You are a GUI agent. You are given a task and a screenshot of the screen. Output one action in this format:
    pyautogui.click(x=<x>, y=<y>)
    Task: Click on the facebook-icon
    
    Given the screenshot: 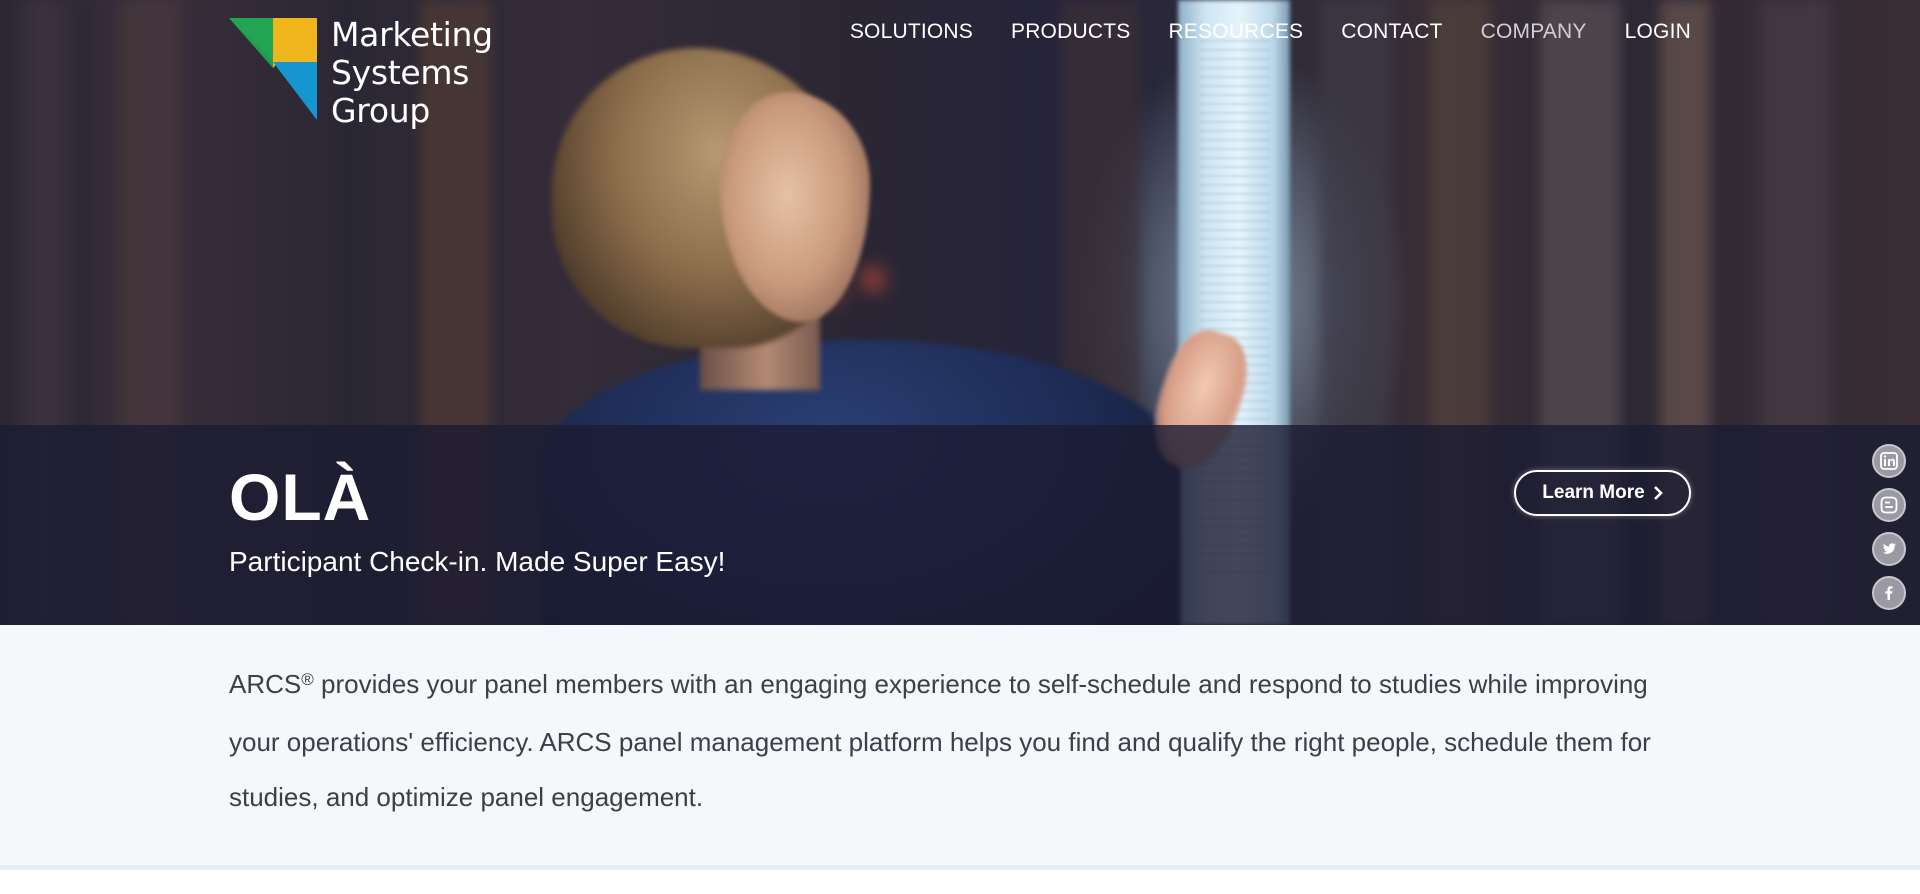 What is the action you would take?
    pyautogui.click(x=1889, y=593)
    